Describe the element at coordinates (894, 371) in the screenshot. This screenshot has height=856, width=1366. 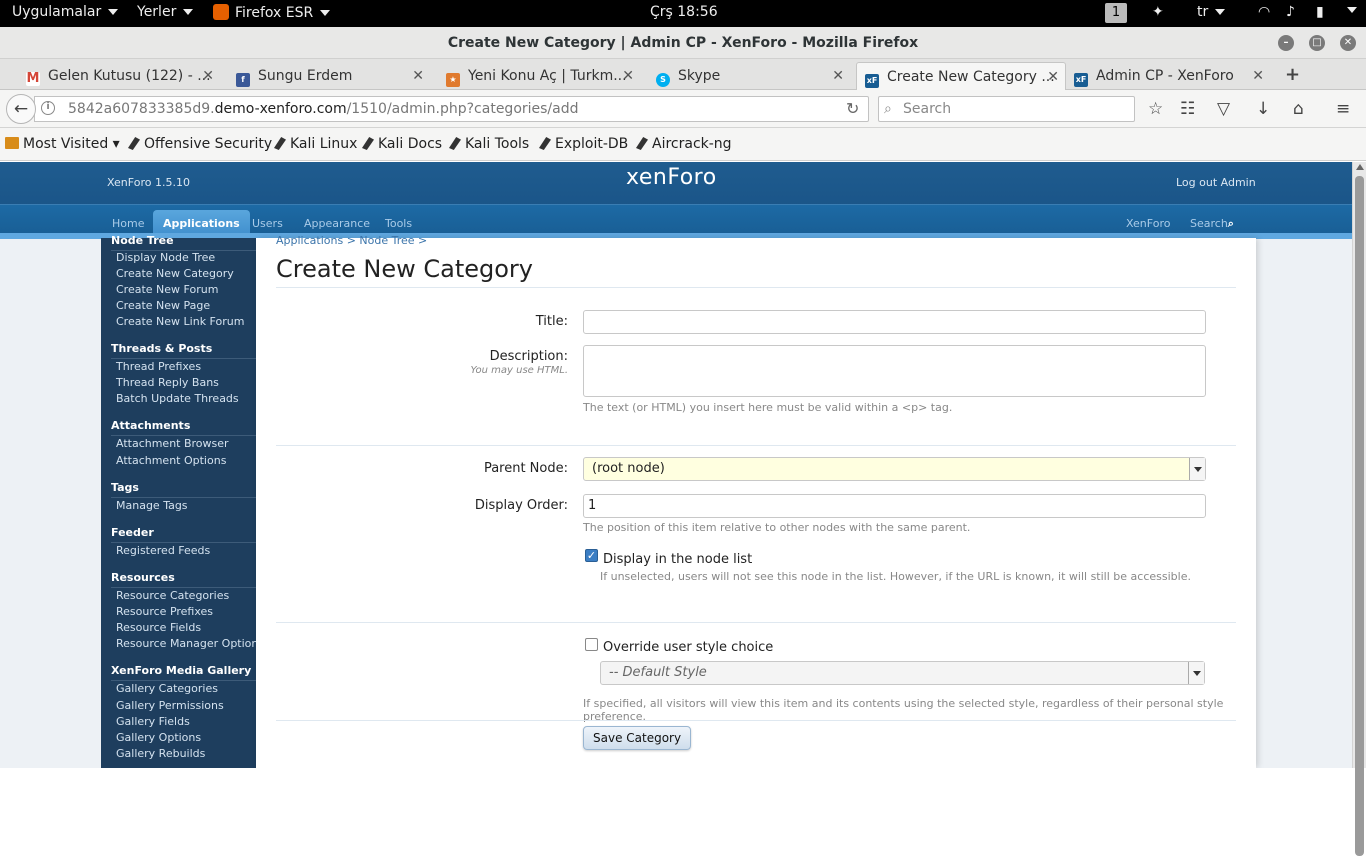
I see `description-textarea` at that location.